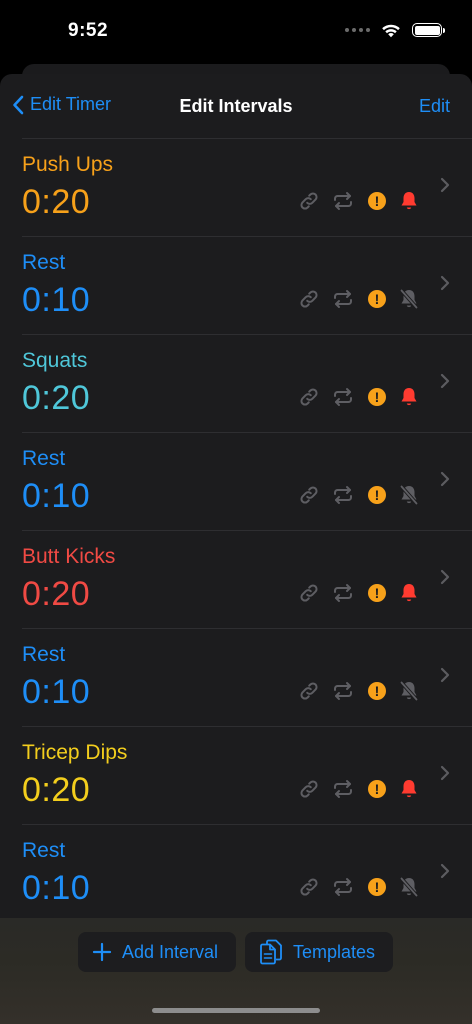 This screenshot has height=1024, width=472. Describe the element at coordinates (391, 31) in the screenshot. I see `wifi-icon` at that location.